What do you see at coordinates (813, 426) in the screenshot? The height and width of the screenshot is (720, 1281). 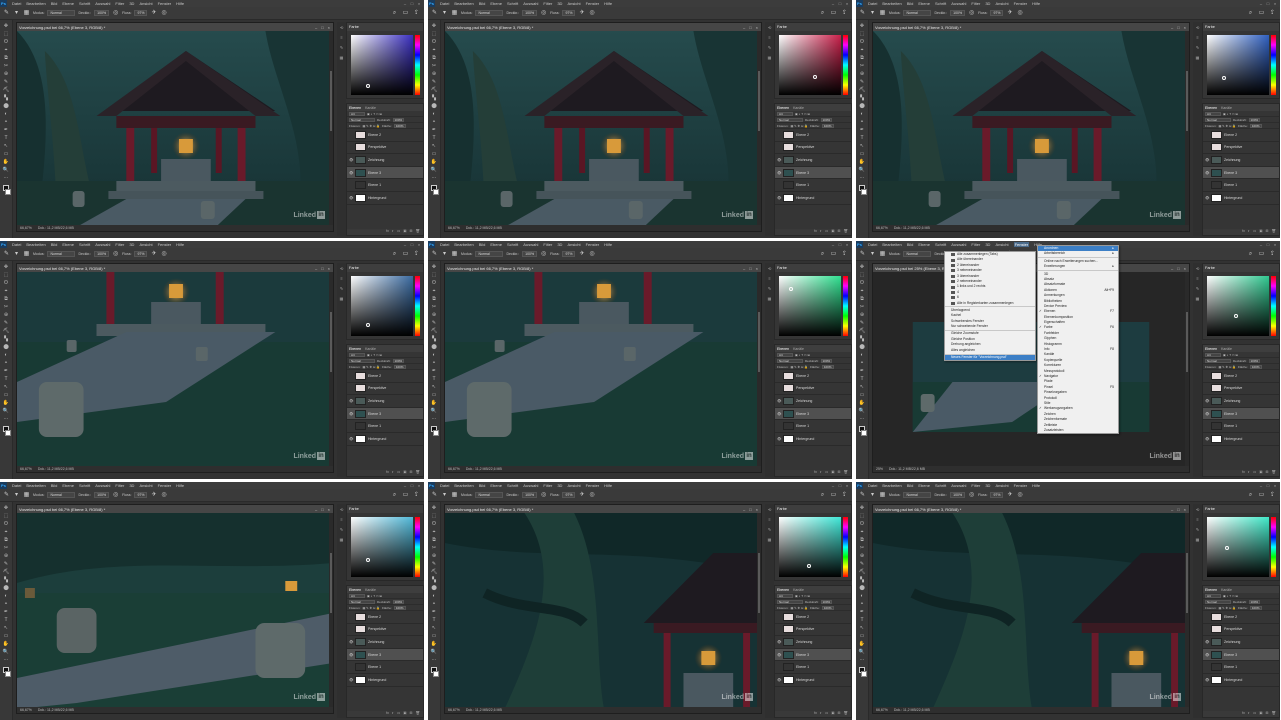 I see `layer-row: Ebene 1` at bounding box center [813, 426].